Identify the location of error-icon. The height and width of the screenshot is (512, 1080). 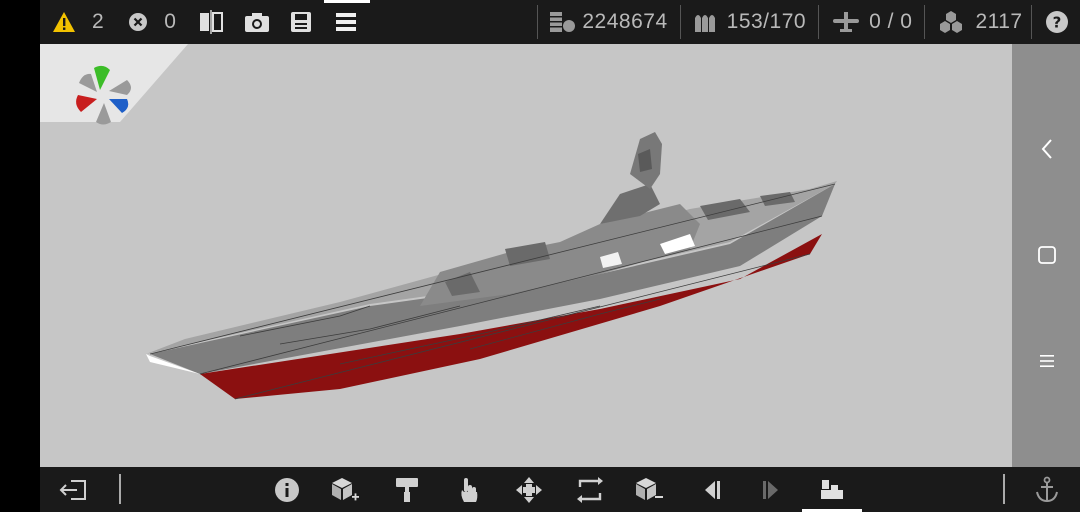
(138, 22).